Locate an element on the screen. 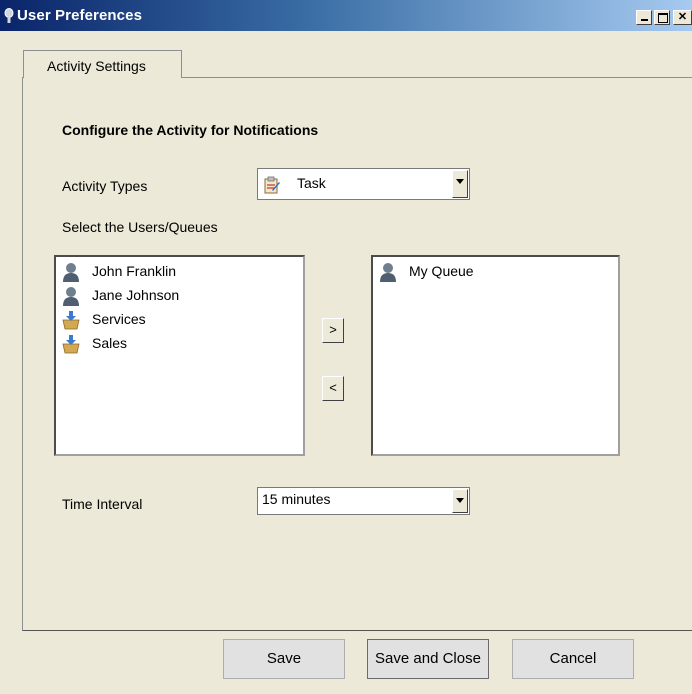  section-heading: Configure the Activity for Notifications is located at coordinates (190, 130).